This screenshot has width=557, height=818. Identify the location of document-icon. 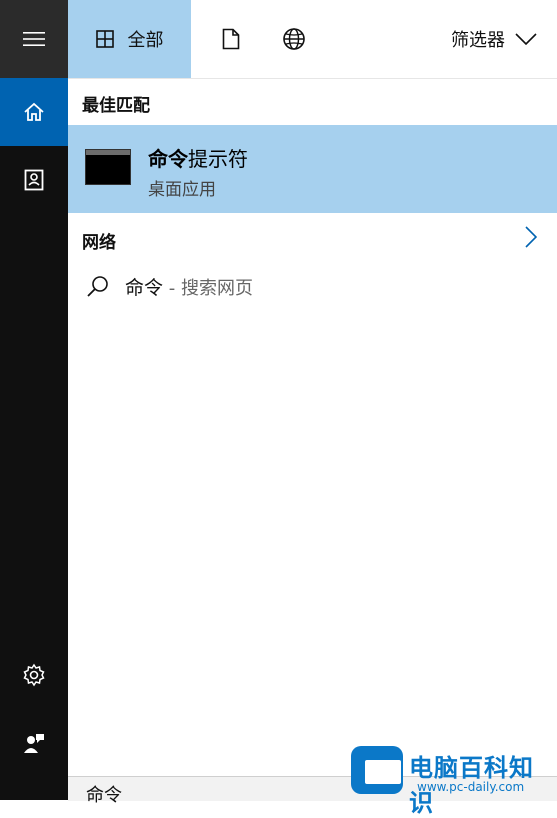
(231, 39).